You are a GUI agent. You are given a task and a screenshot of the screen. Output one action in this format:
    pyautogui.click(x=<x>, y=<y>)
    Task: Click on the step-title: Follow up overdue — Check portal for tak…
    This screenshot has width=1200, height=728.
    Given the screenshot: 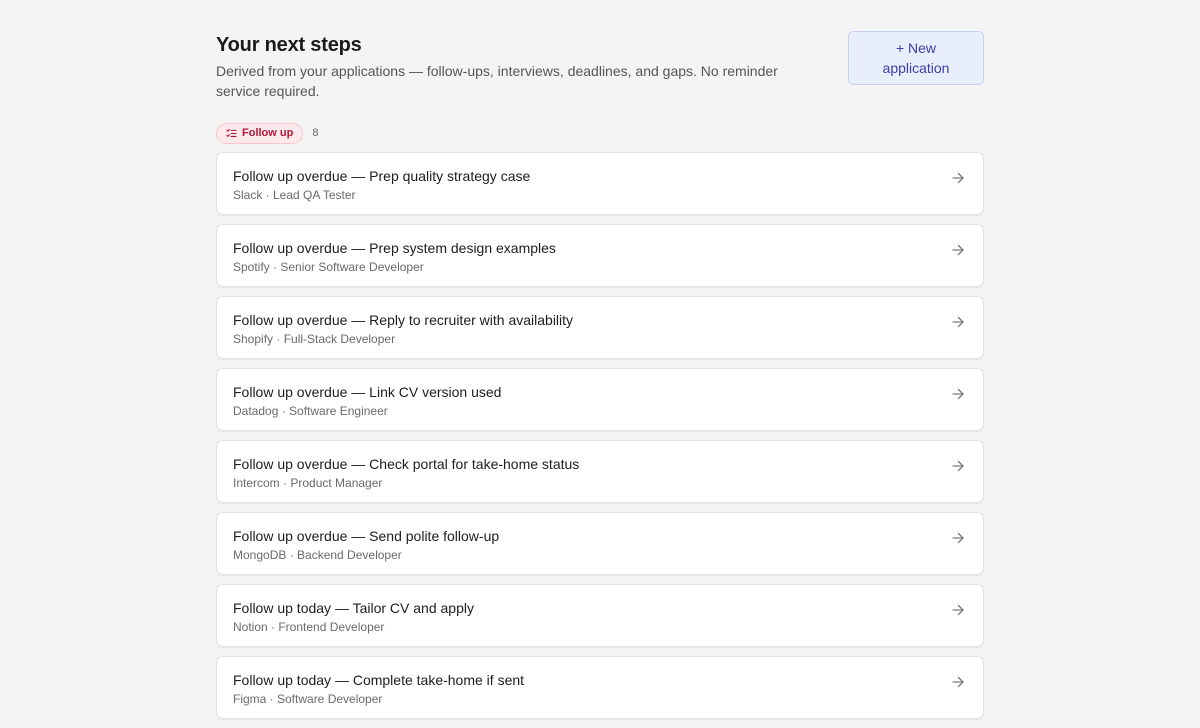 What is the action you would take?
    pyautogui.click(x=406, y=464)
    